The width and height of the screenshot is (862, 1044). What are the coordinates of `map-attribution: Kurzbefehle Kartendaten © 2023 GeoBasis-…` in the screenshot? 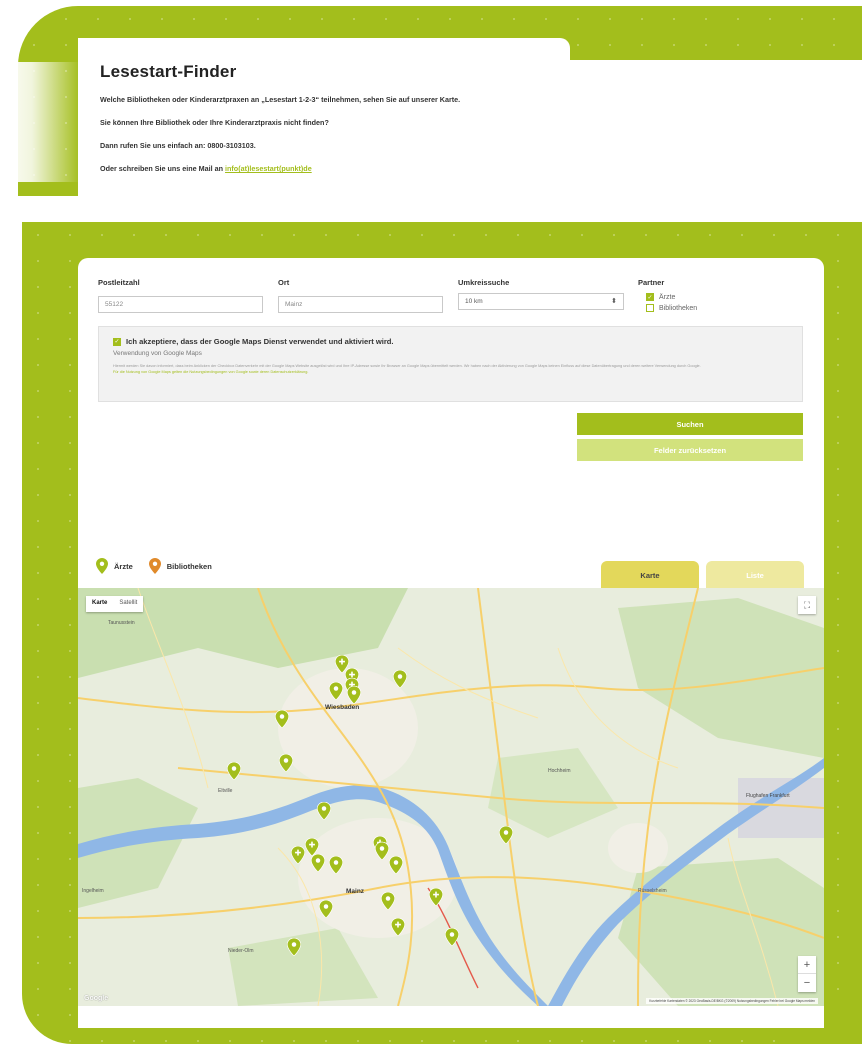 It's located at (732, 1001).